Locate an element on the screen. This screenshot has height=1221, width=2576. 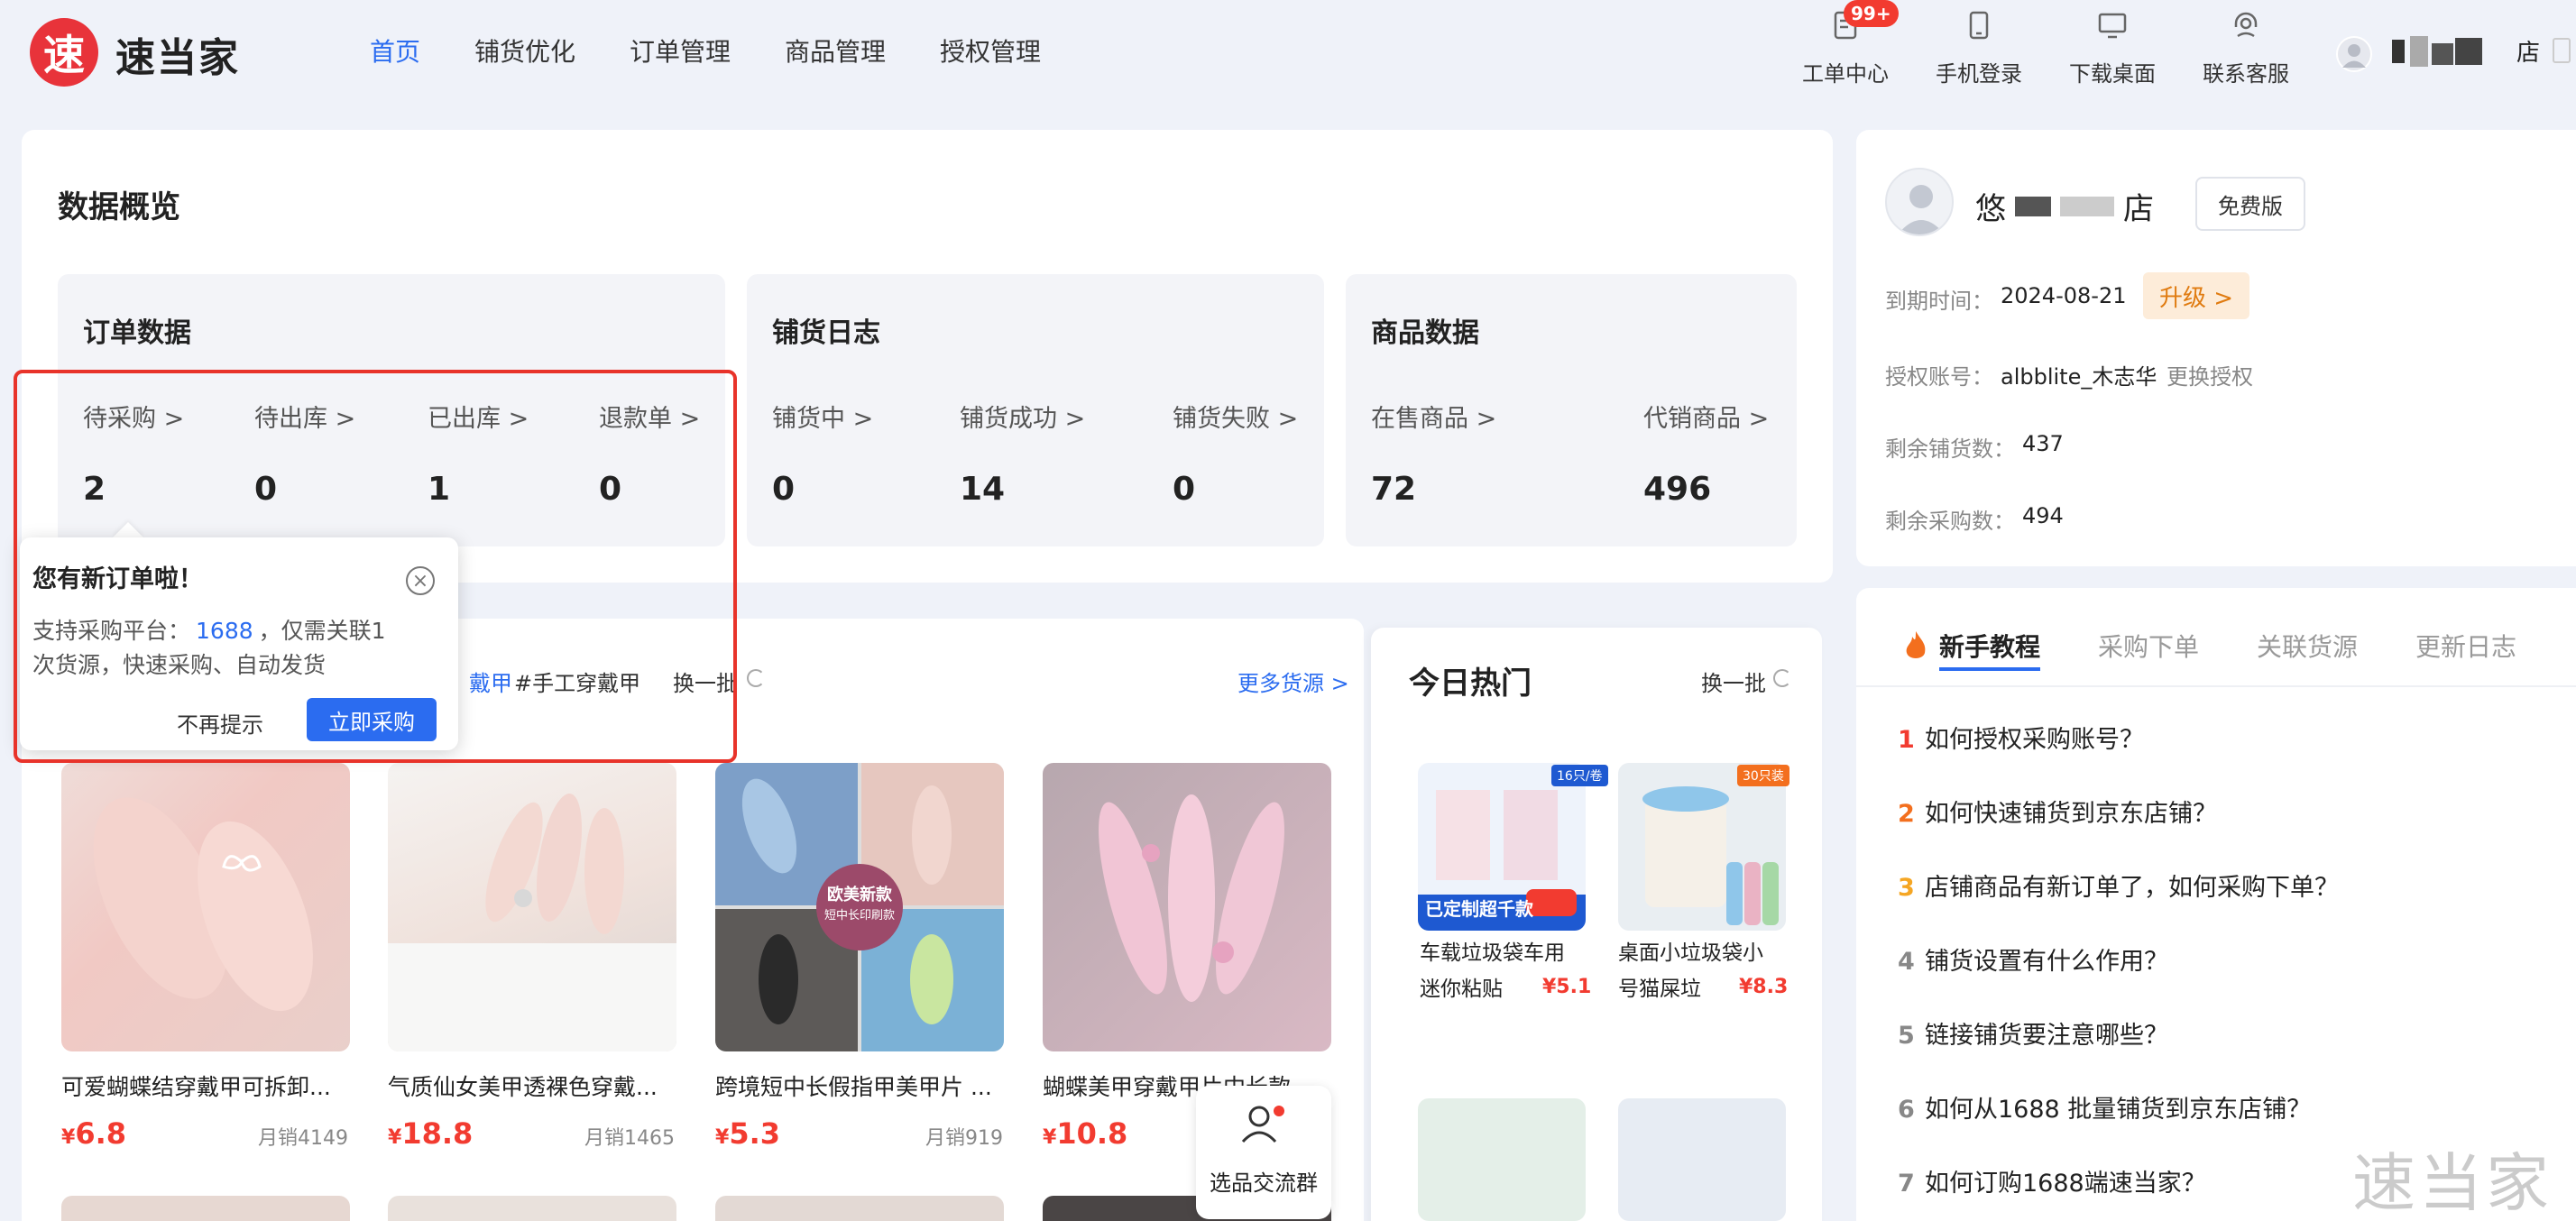
nav-distribution: 铺货优化 is located at coordinates (524, 50).